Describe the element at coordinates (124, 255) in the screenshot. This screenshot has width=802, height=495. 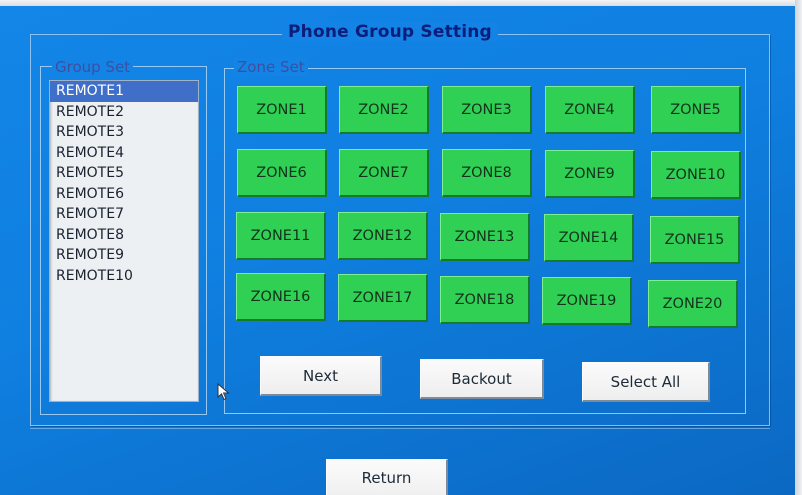
I see `group-list-item: REMOTE9` at that location.